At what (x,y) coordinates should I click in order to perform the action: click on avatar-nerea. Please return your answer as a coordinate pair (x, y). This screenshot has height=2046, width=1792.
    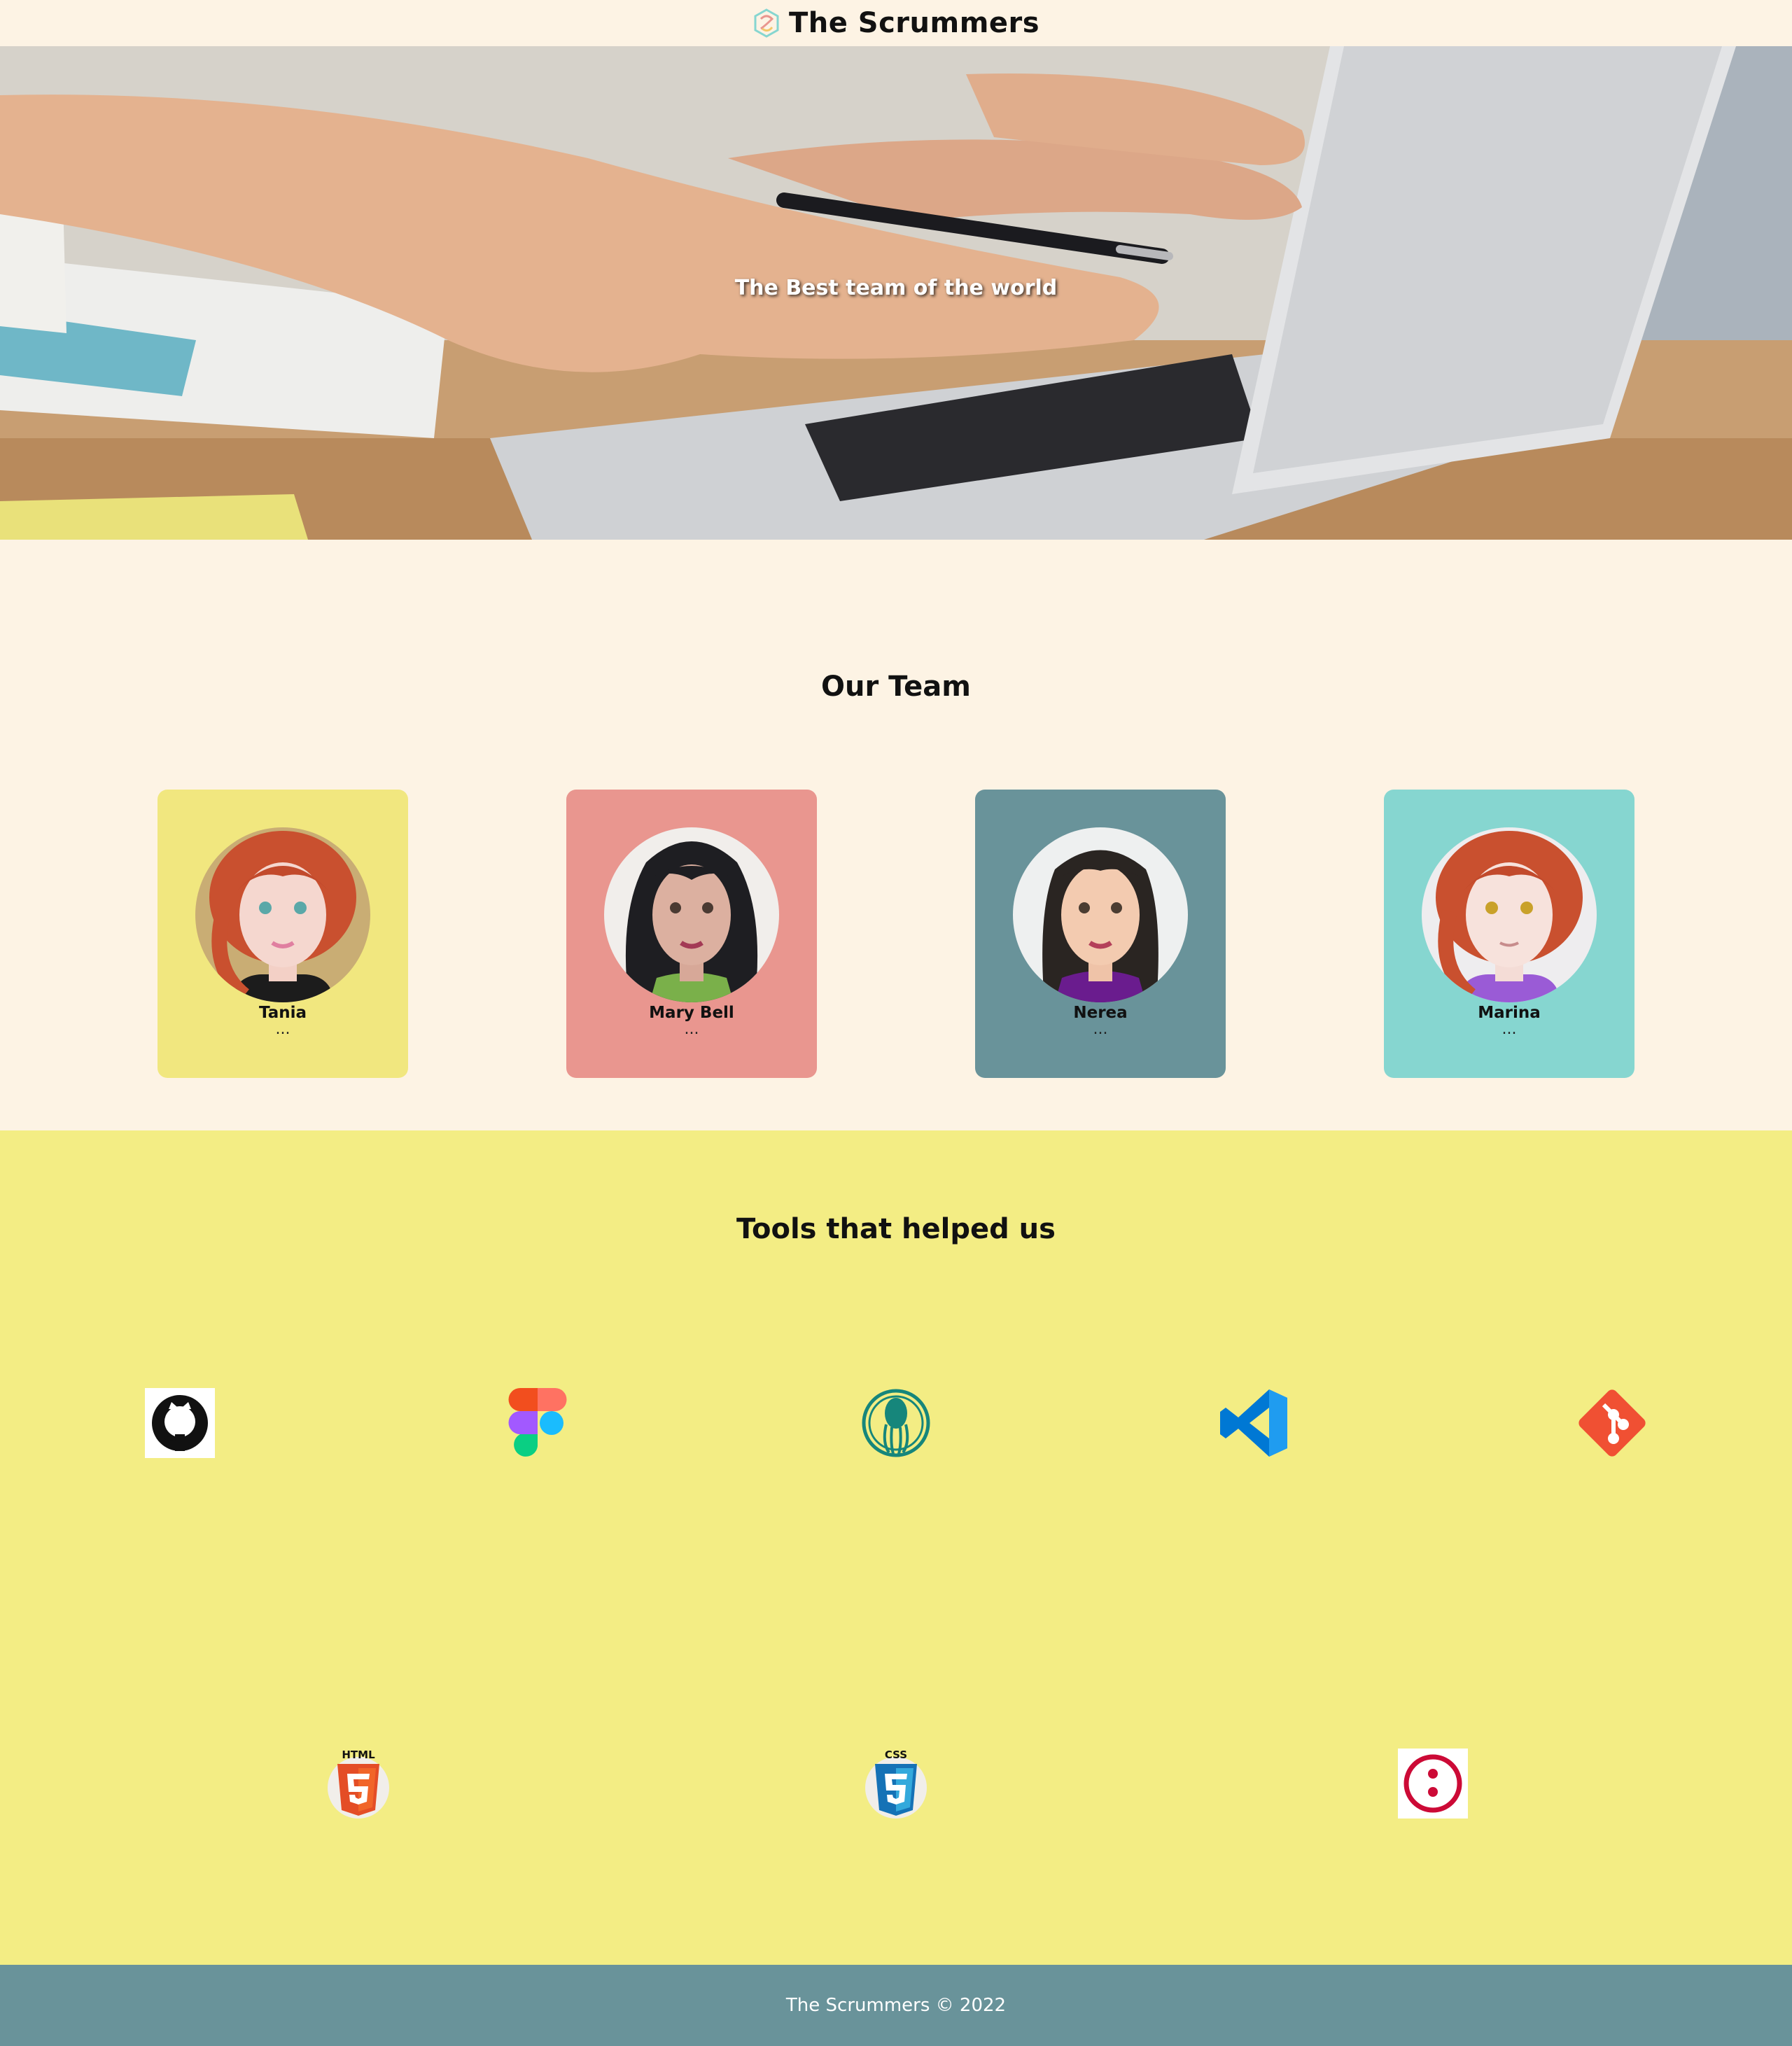
    Looking at the image, I should click on (1100, 914).